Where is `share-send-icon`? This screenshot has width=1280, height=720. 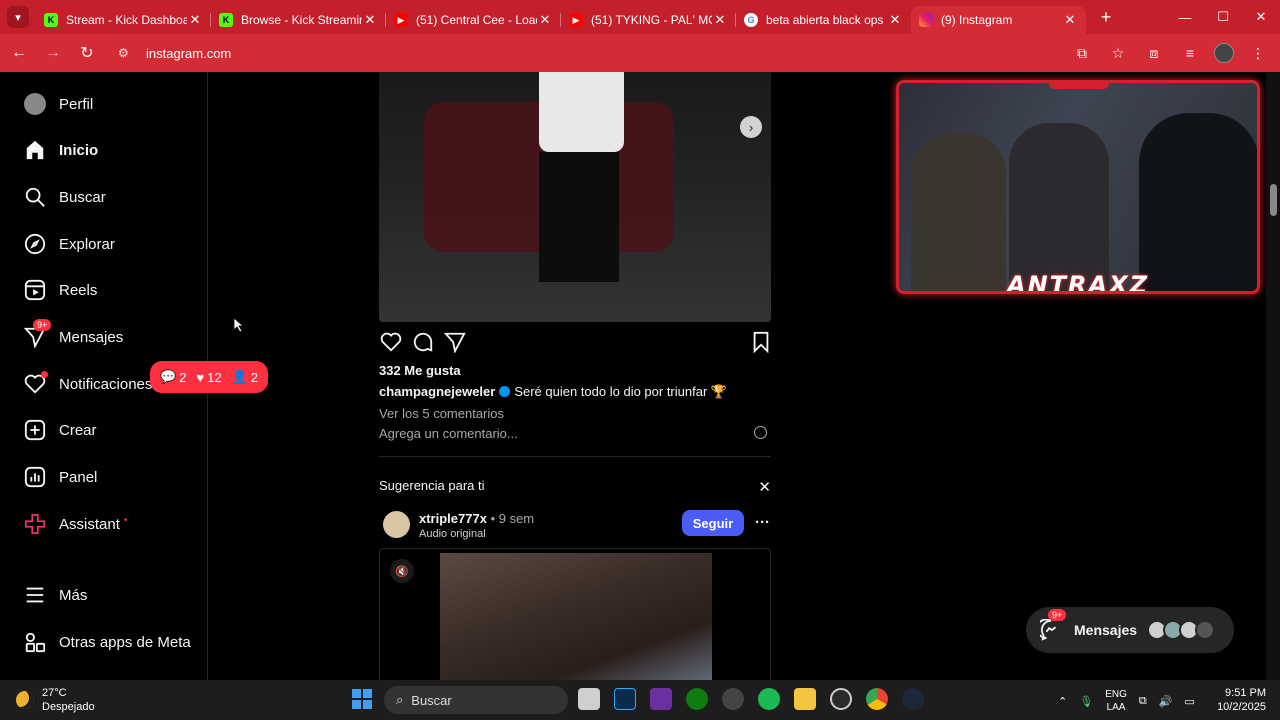
share-send-icon is located at coordinates (455, 342).